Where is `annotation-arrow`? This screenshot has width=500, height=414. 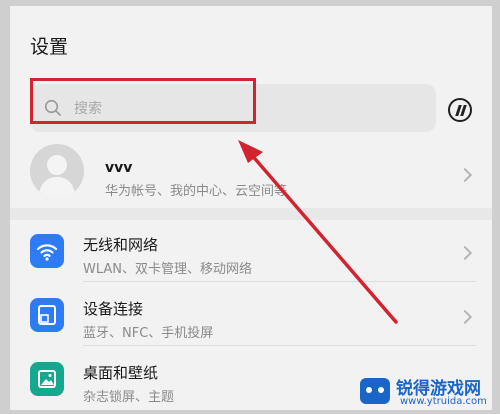 annotation-arrow is located at coordinates (318, 232).